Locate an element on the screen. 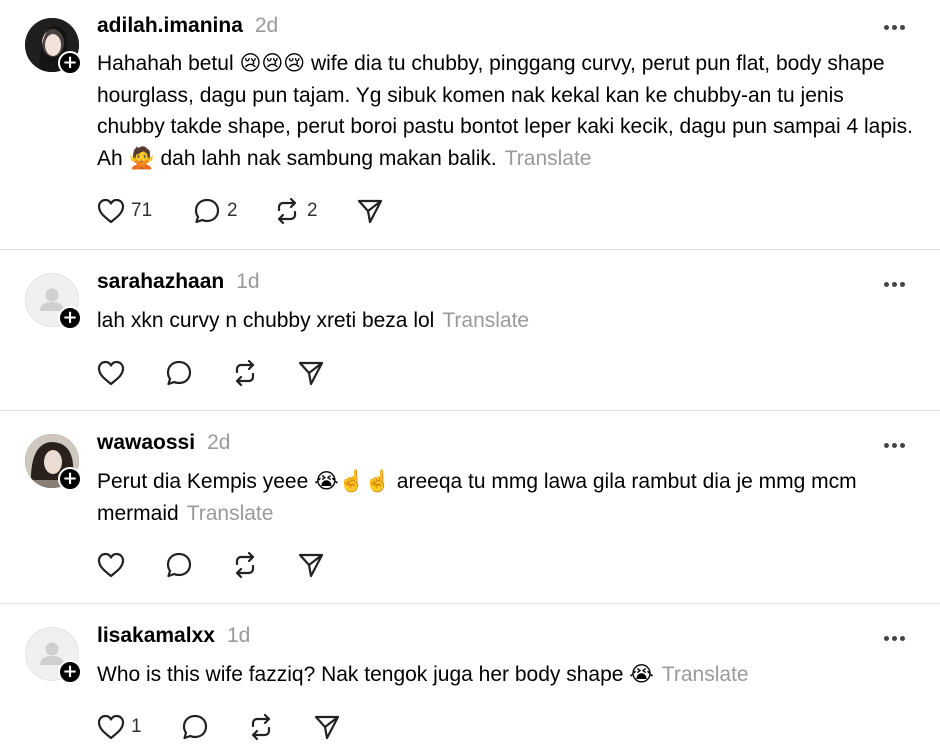 The width and height of the screenshot is (940, 754). comment-header: sarahazhaan 1d is located at coordinates (178, 285).